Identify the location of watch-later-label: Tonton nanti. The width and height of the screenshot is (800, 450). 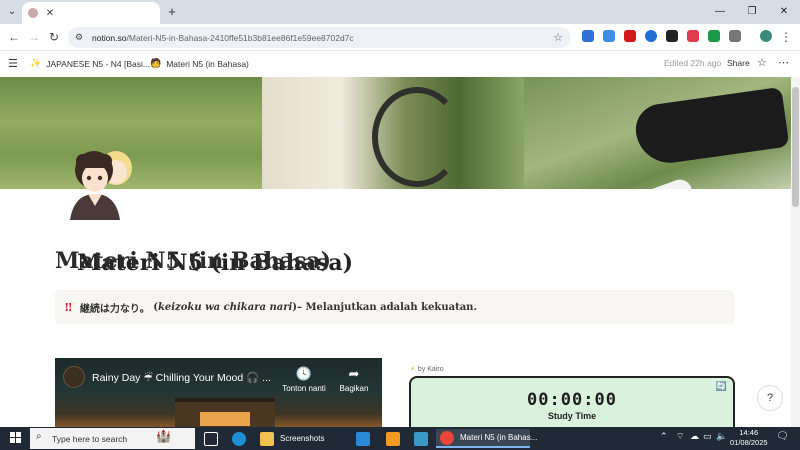
(304, 388).